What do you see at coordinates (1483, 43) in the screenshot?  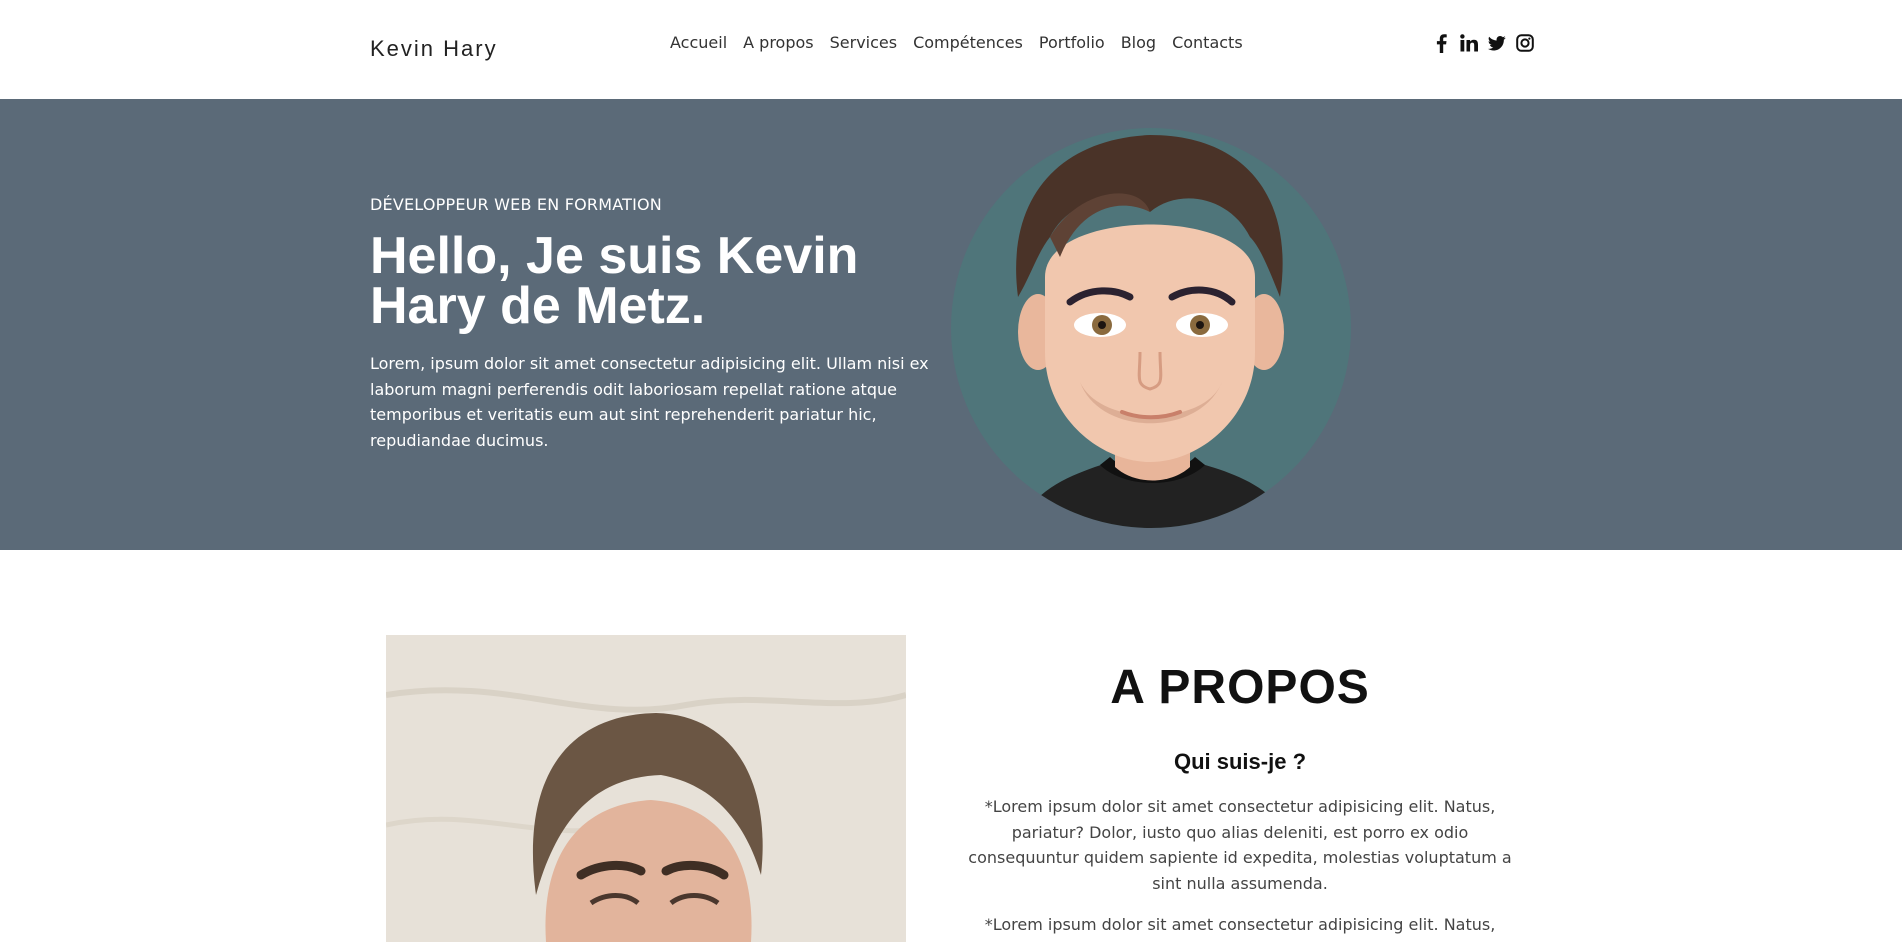 I see `social-links` at bounding box center [1483, 43].